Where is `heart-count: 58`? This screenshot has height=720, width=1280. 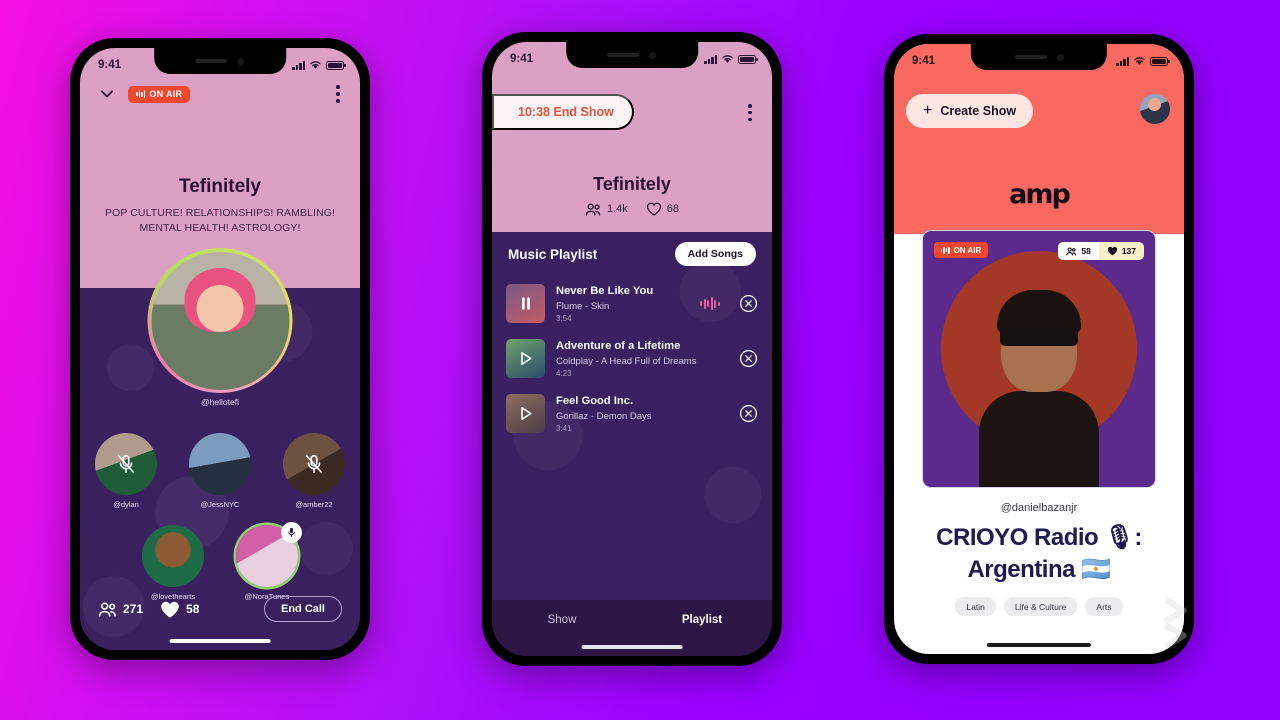
heart-count: 58 is located at coordinates (179, 609).